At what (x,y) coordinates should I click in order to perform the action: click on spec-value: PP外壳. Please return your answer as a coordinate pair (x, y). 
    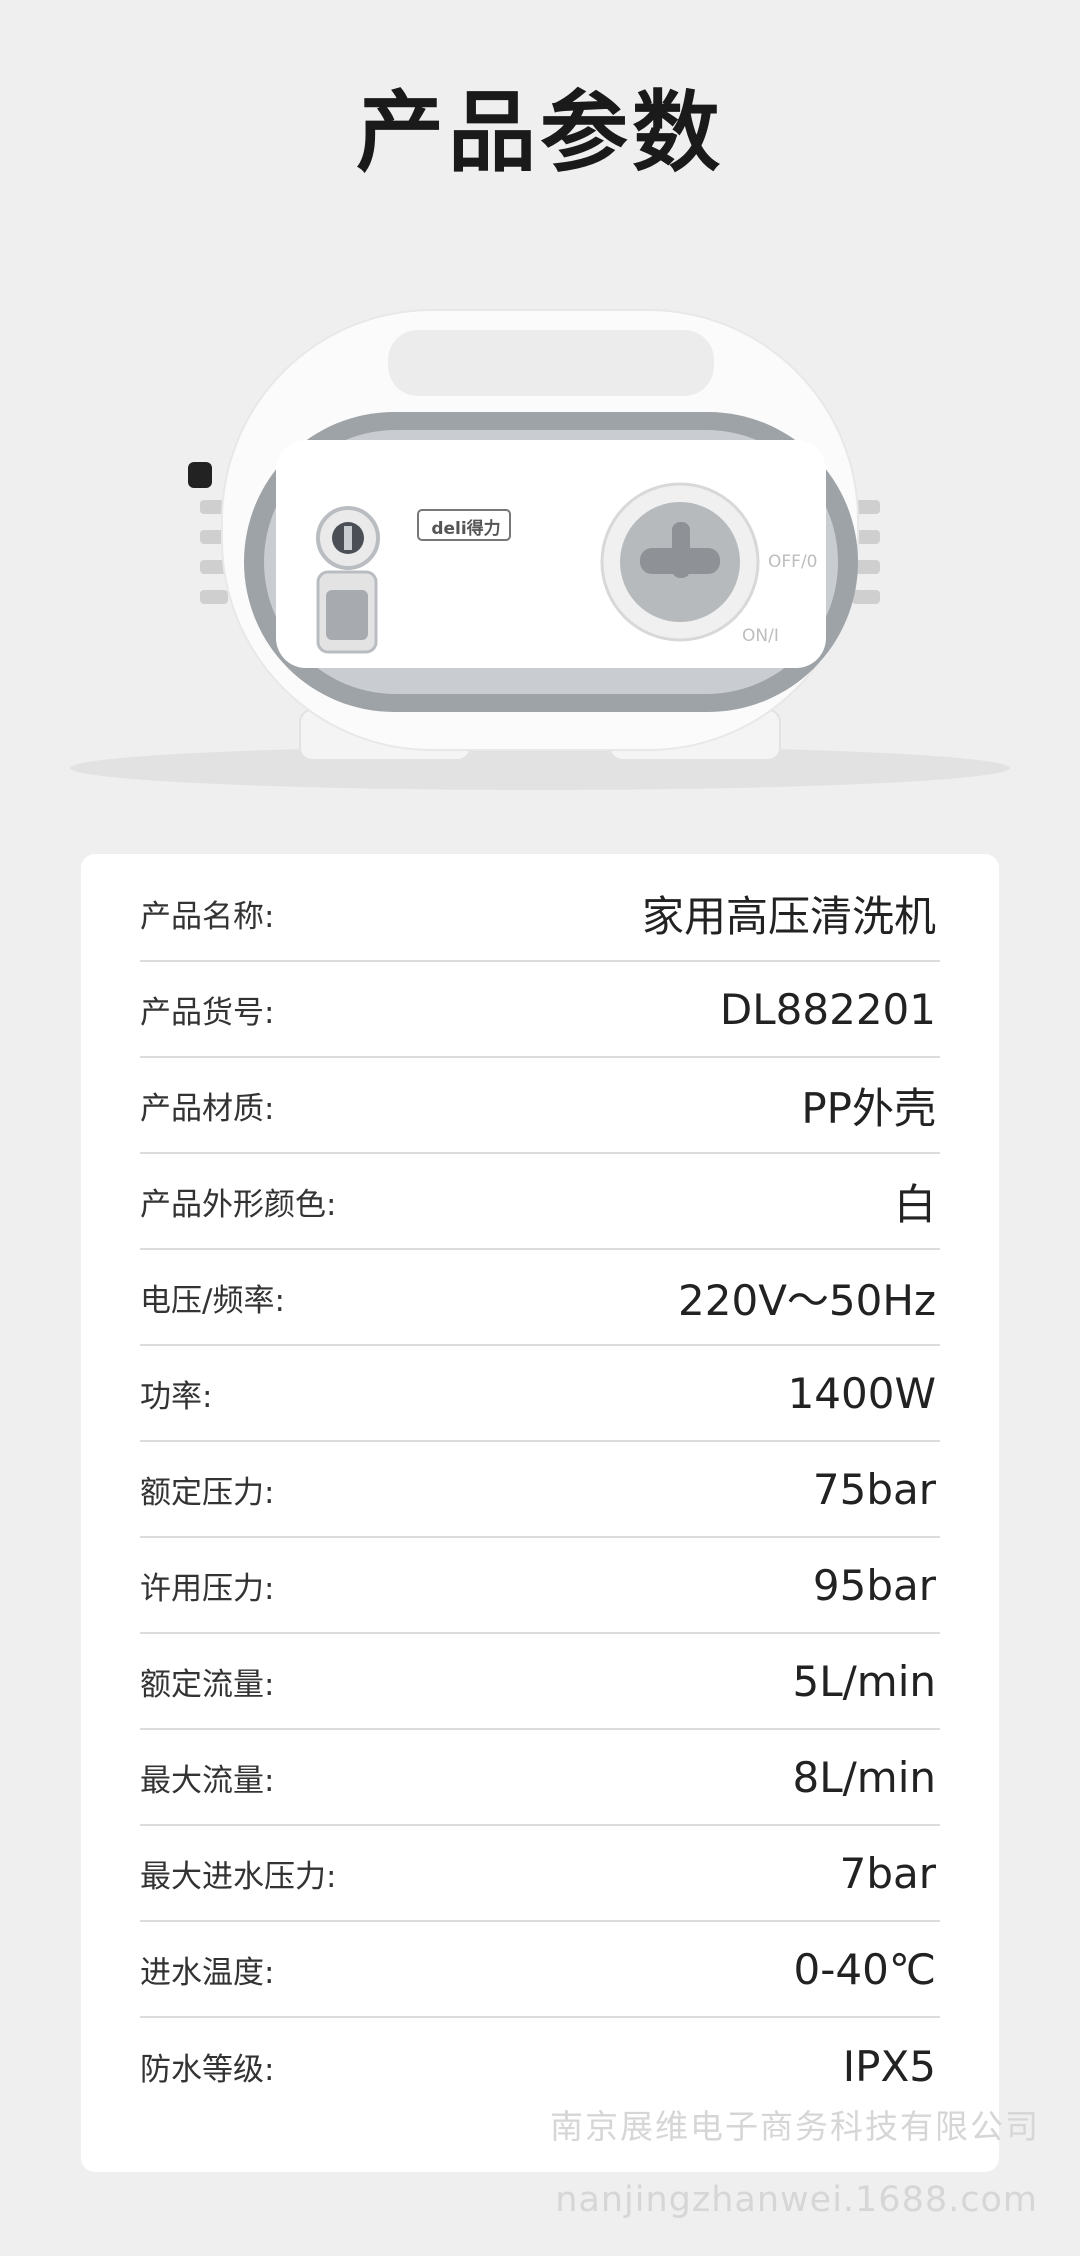
    Looking at the image, I should click on (868, 1108).